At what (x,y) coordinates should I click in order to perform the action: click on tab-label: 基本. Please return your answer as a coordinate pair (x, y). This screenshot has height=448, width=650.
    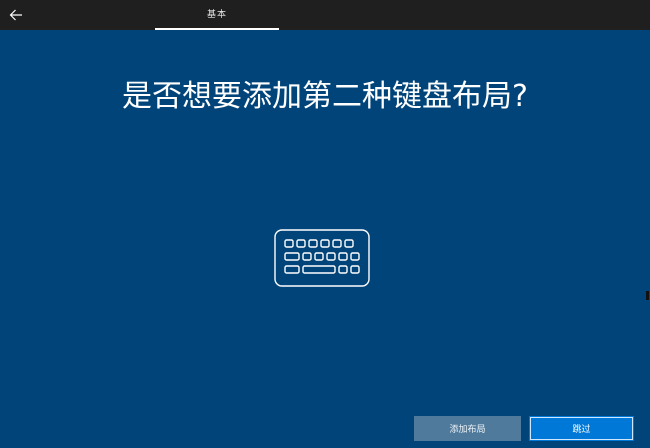
    Looking at the image, I should click on (216, 15).